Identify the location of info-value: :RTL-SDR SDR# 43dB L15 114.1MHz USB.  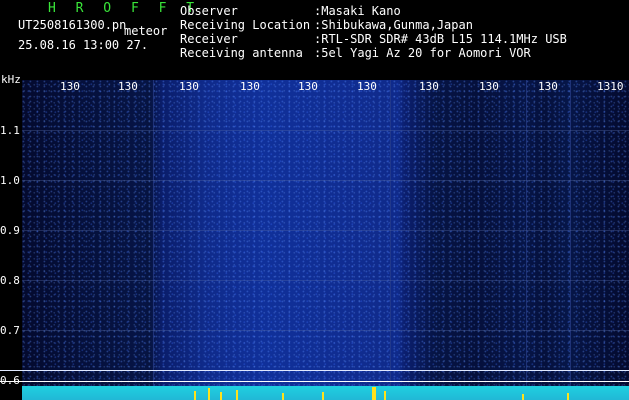
(440, 39).